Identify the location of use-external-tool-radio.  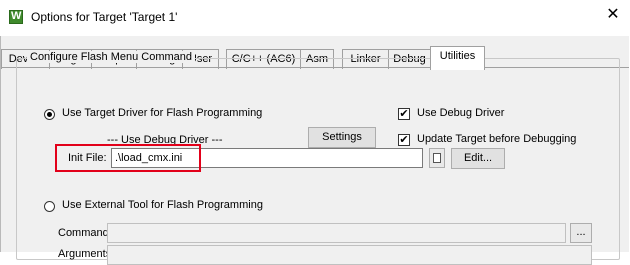
(49, 206).